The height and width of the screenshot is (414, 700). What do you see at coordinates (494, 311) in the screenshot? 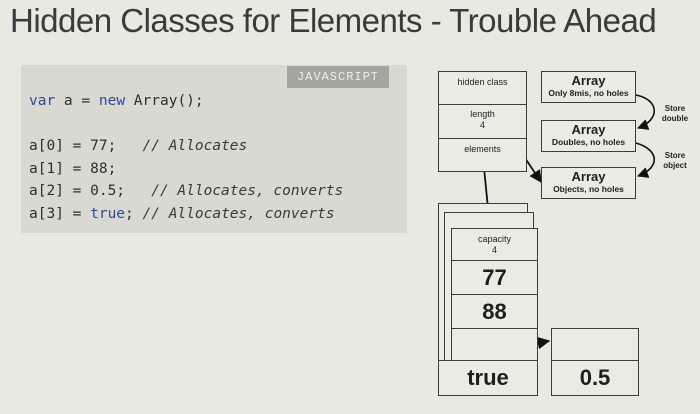
I see `element-cell: 88` at bounding box center [494, 311].